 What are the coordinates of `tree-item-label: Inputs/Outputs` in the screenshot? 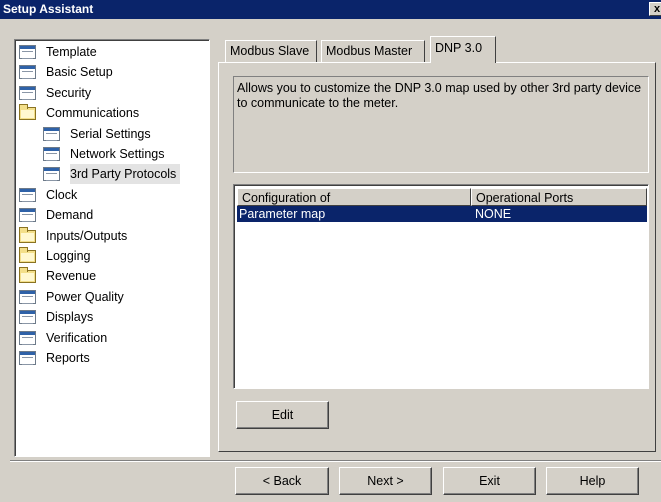 It's located at (87, 236).